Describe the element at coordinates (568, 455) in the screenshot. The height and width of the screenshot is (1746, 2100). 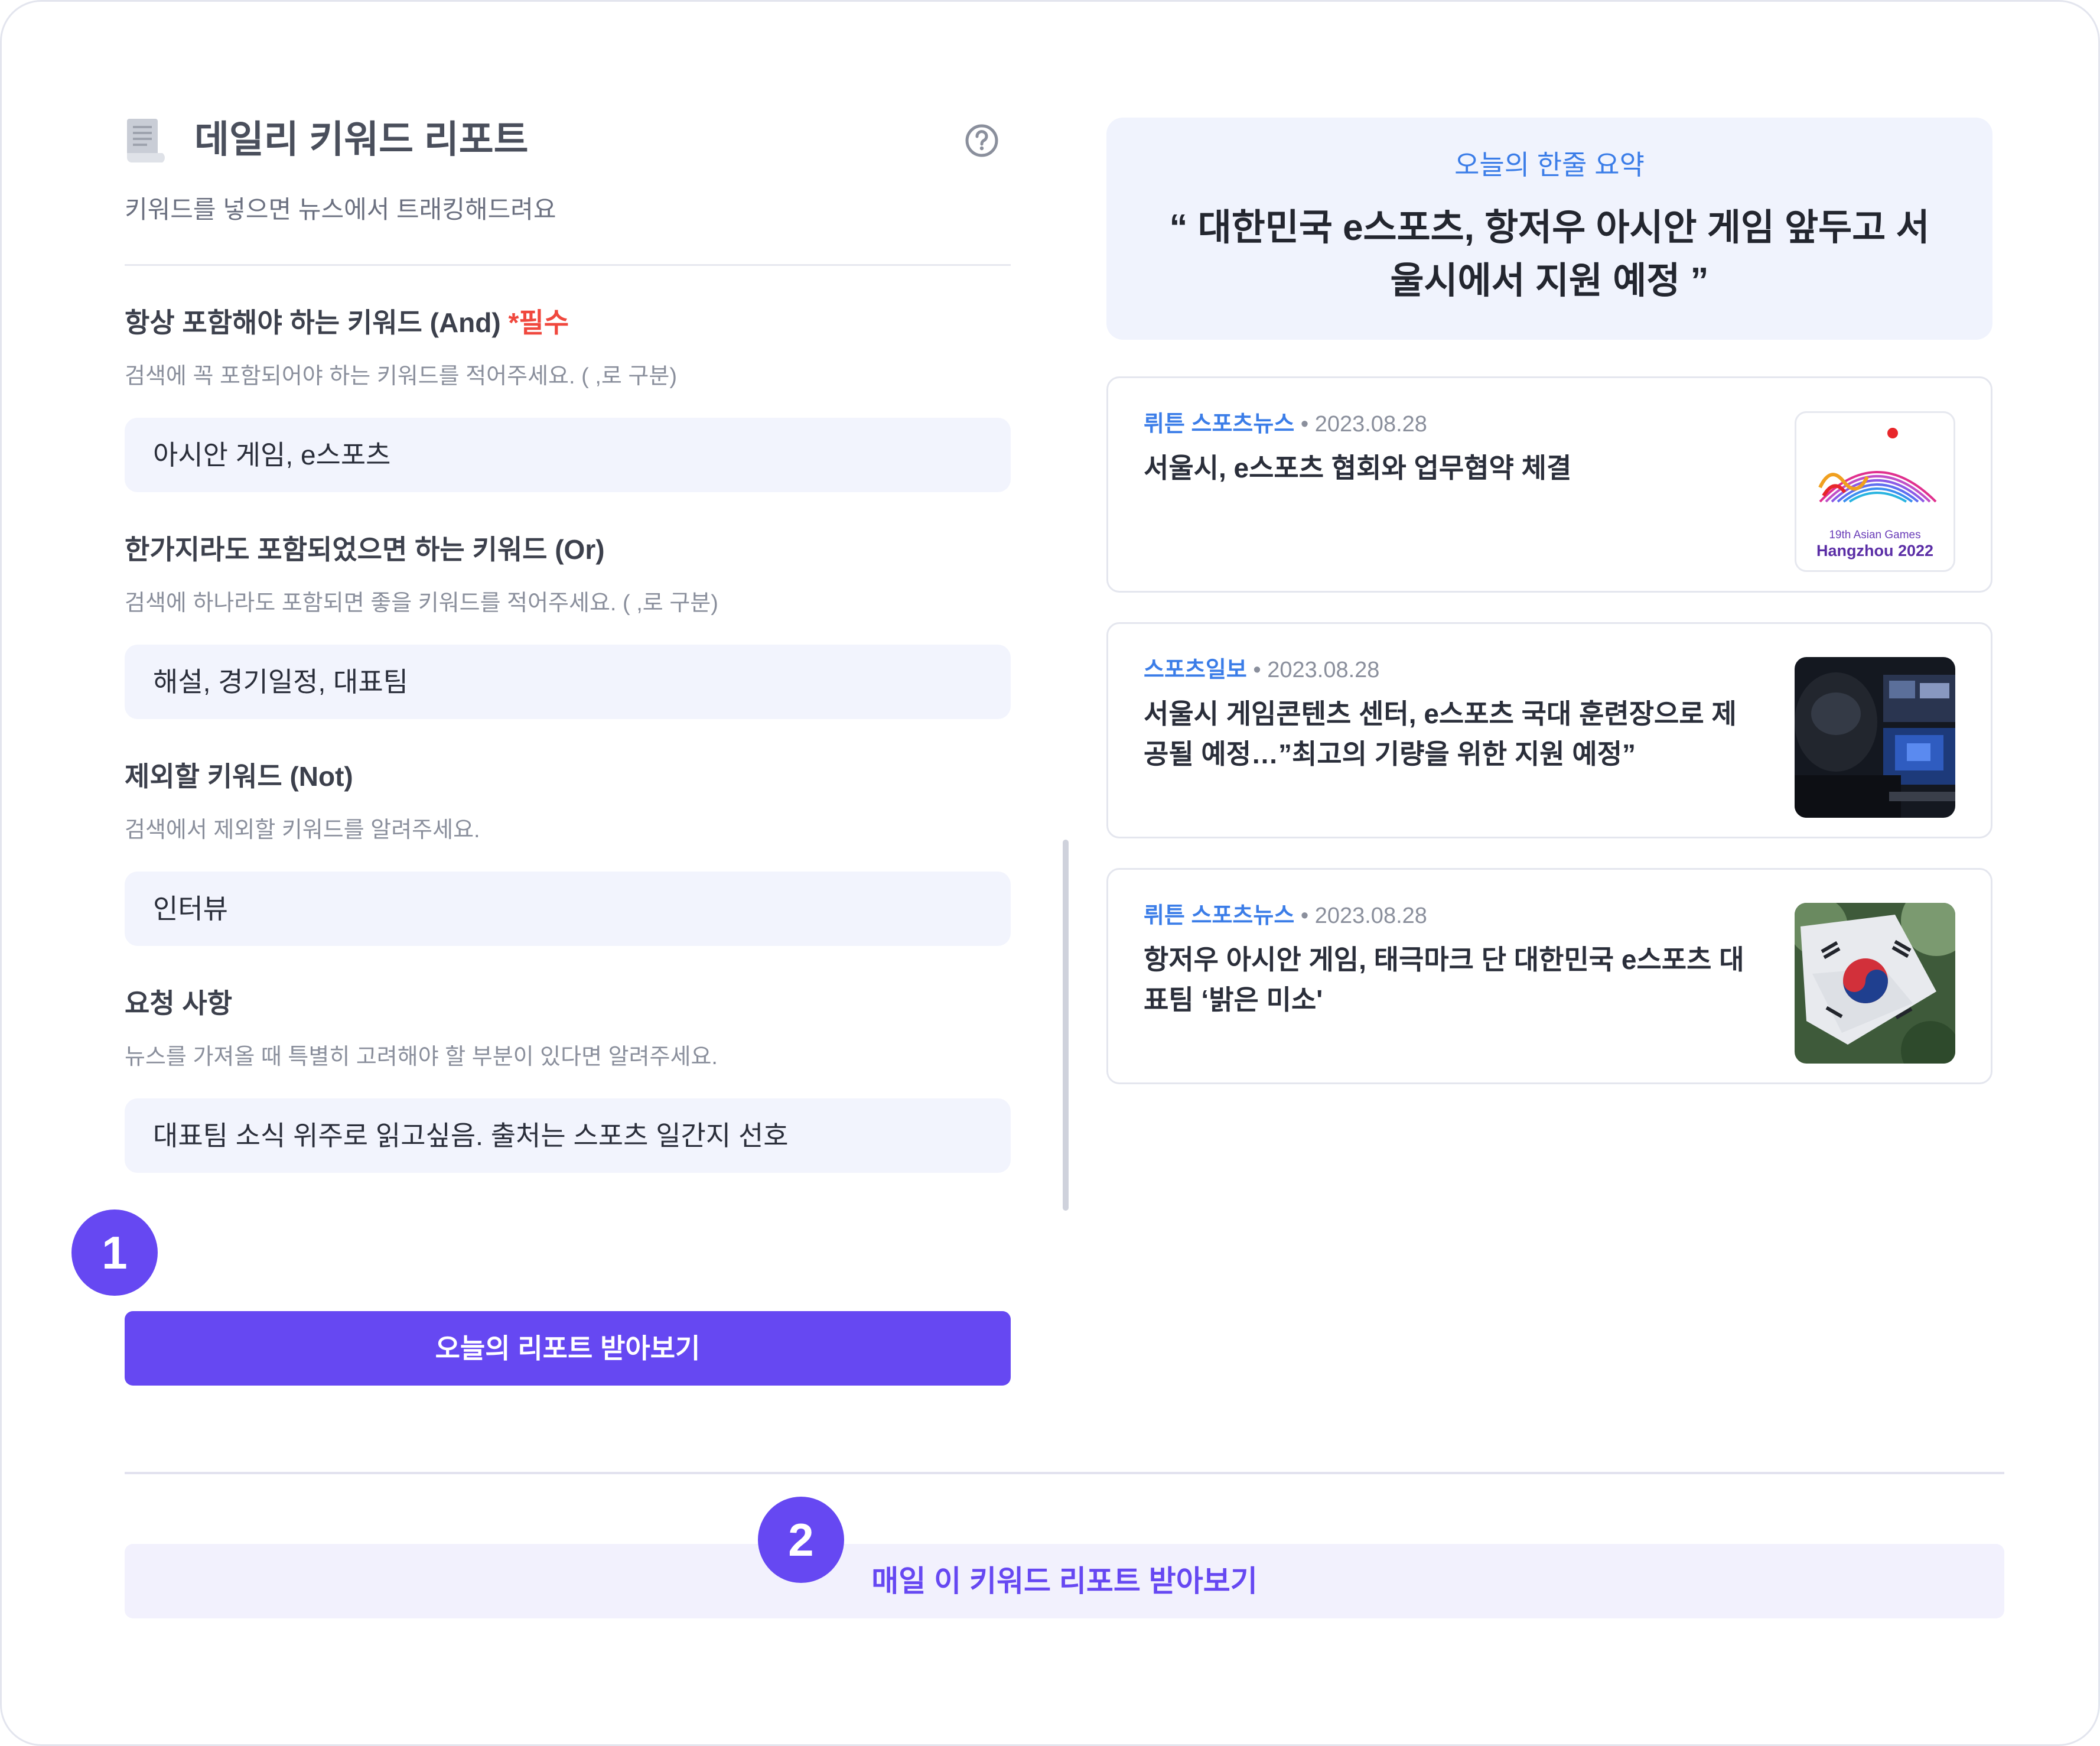
I see `and-keywords-input` at that location.